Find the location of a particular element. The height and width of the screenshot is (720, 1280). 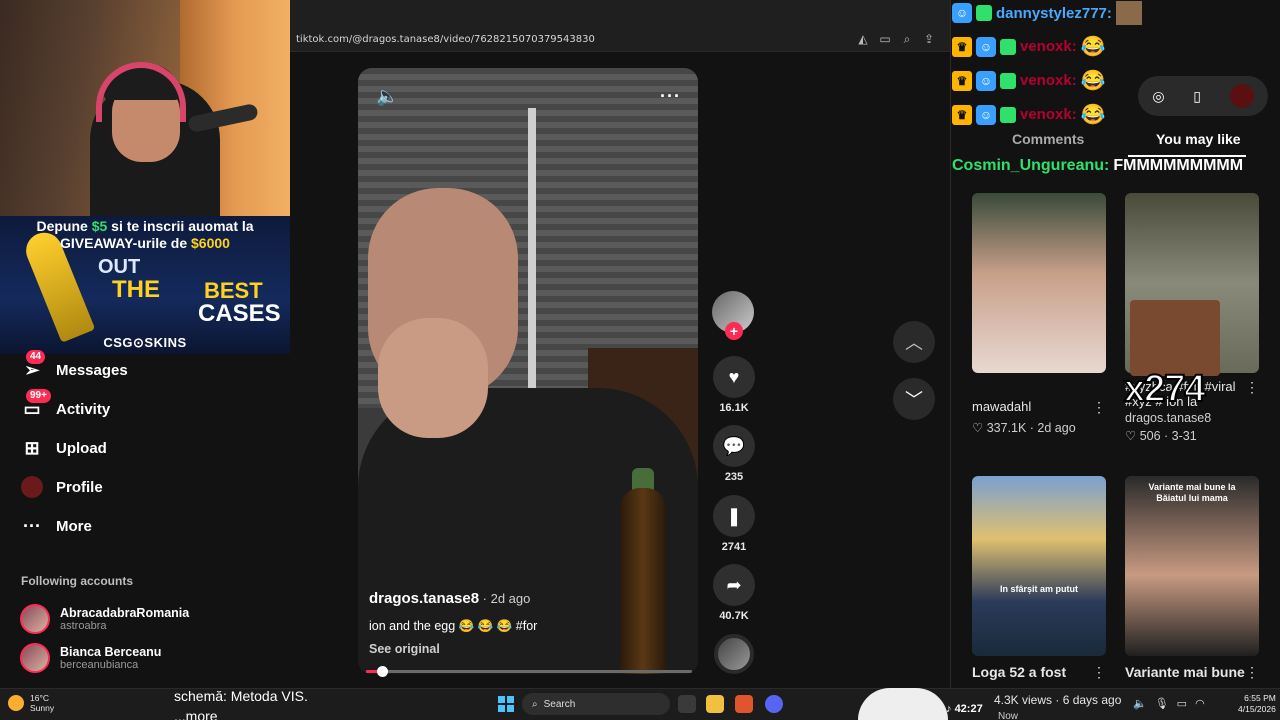

share-arrow-icon: ➦ is located at coordinates (734, 585).